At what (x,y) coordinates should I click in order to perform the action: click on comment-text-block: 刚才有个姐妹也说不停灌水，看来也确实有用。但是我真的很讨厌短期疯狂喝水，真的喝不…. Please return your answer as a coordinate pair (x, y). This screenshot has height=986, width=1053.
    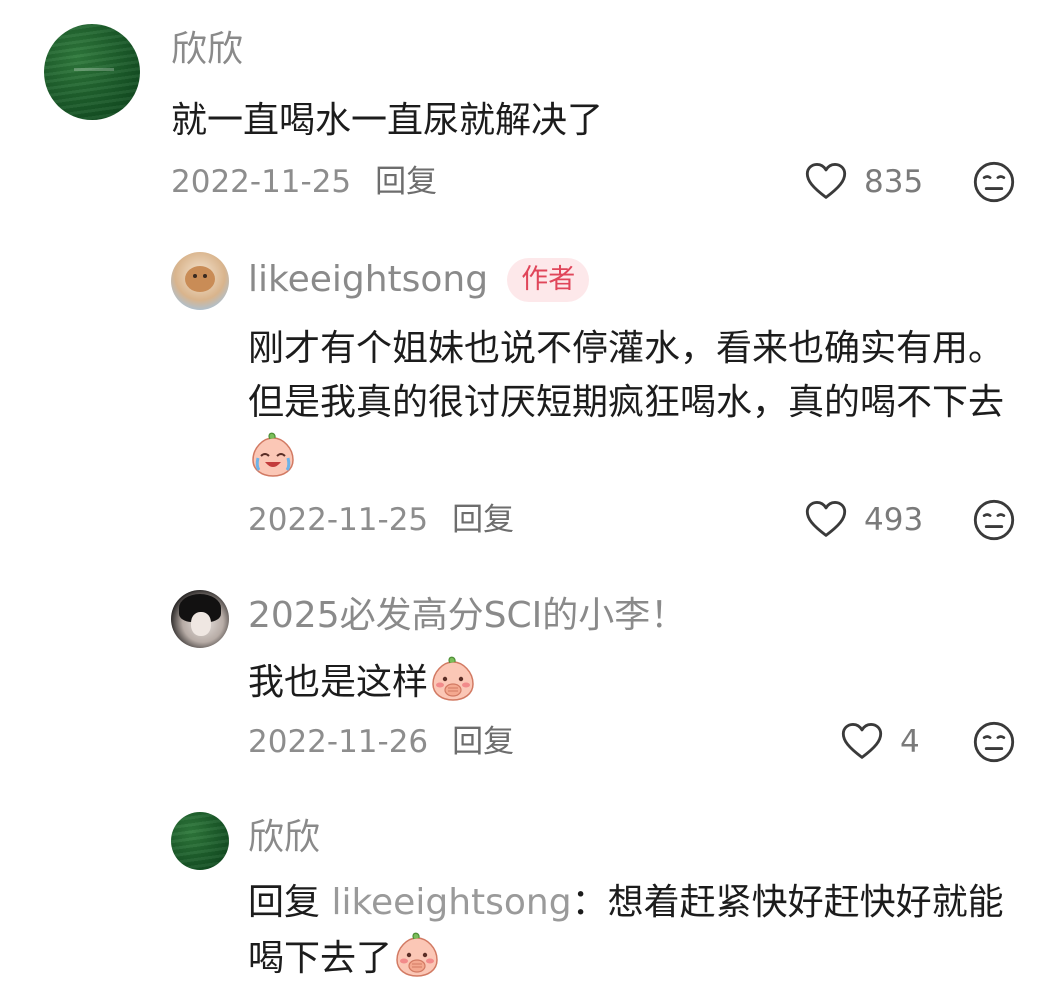
    Looking at the image, I should click on (633, 404).